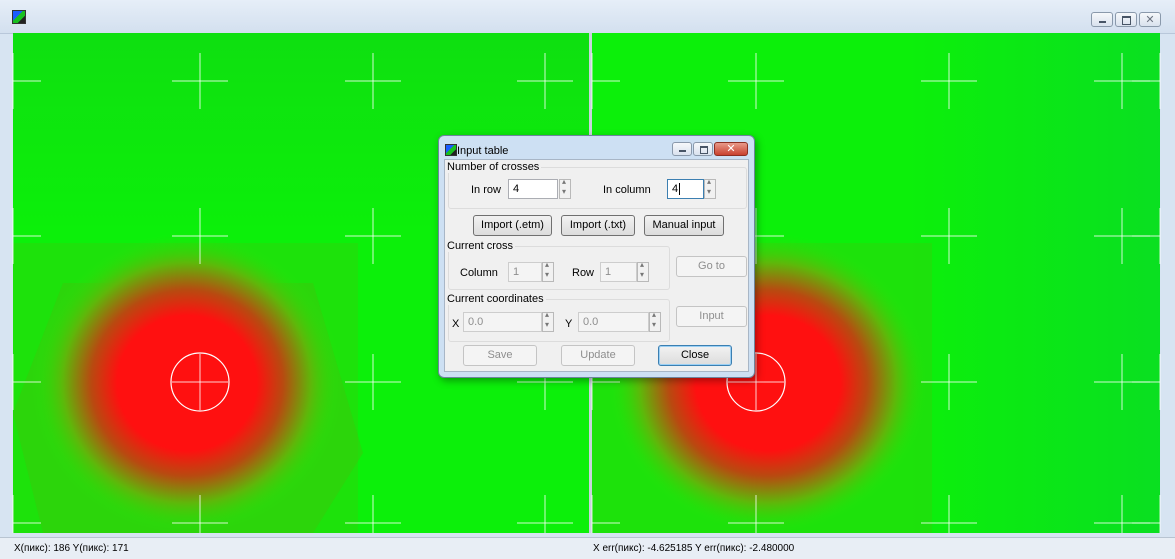 The image size is (1175, 559). Describe the element at coordinates (643, 271) in the screenshot. I see `row-spin-arrows` at that location.